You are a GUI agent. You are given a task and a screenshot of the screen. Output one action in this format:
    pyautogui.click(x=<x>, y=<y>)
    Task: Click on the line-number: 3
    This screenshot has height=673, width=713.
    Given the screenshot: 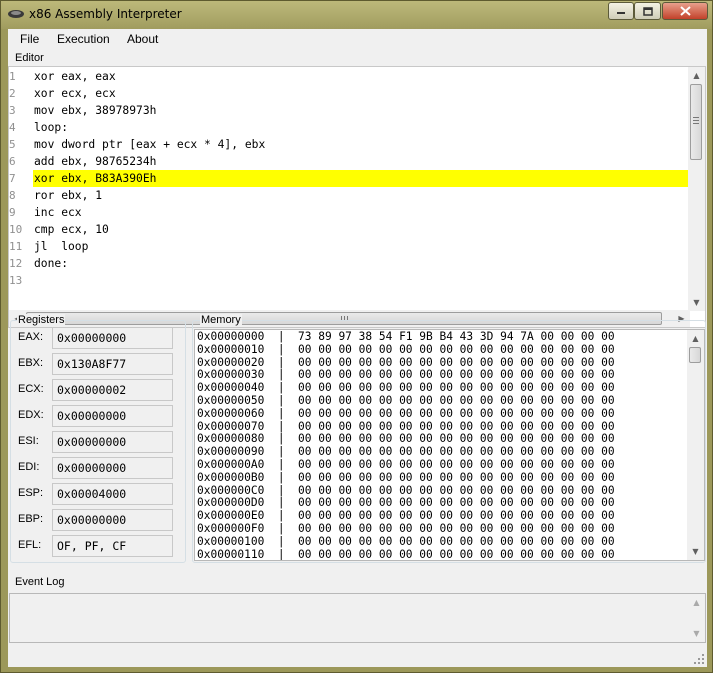 What is the action you would take?
    pyautogui.click(x=12, y=110)
    